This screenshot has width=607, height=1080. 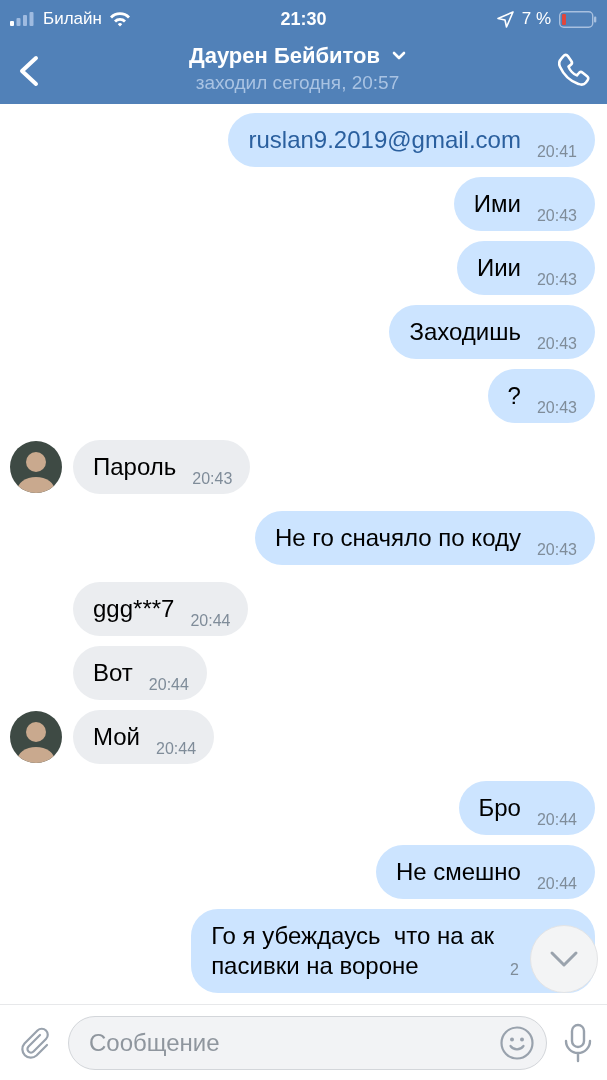 I want to click on battery-percent: 7 %, so click(x=536, y=19).